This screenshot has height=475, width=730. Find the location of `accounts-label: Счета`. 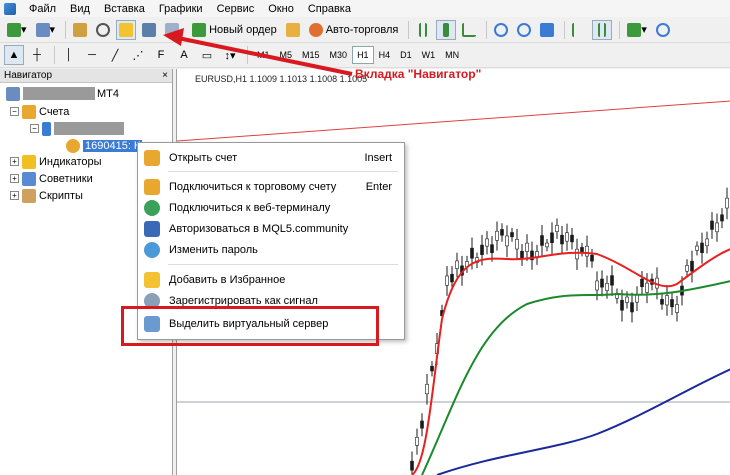

accounts-label: Счета is located at coordinates (54, 111).